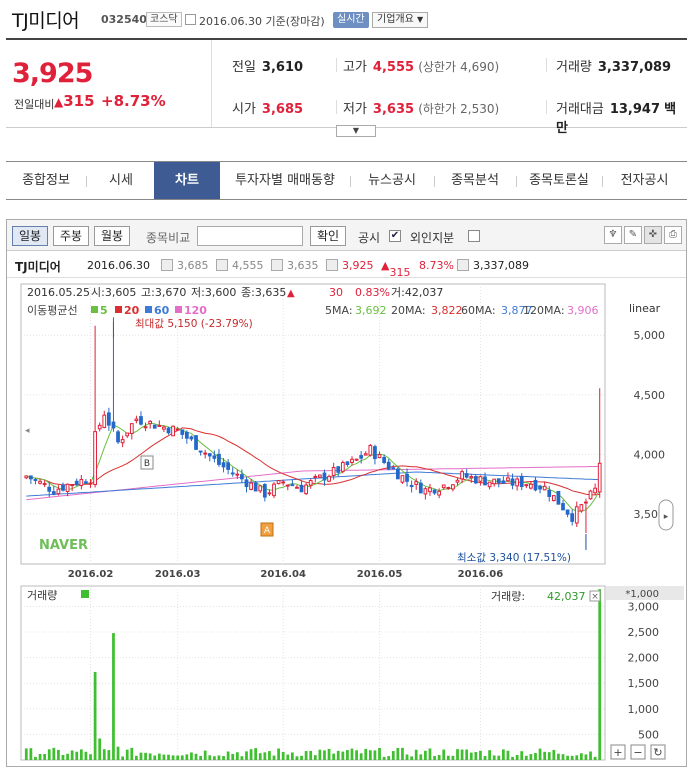 This screenshot has width=693, height=767. What do you see at coordinates (653, 235) in the screenshot?
I see `crosshair-icon: ✜` at bounding box center [653, 235].